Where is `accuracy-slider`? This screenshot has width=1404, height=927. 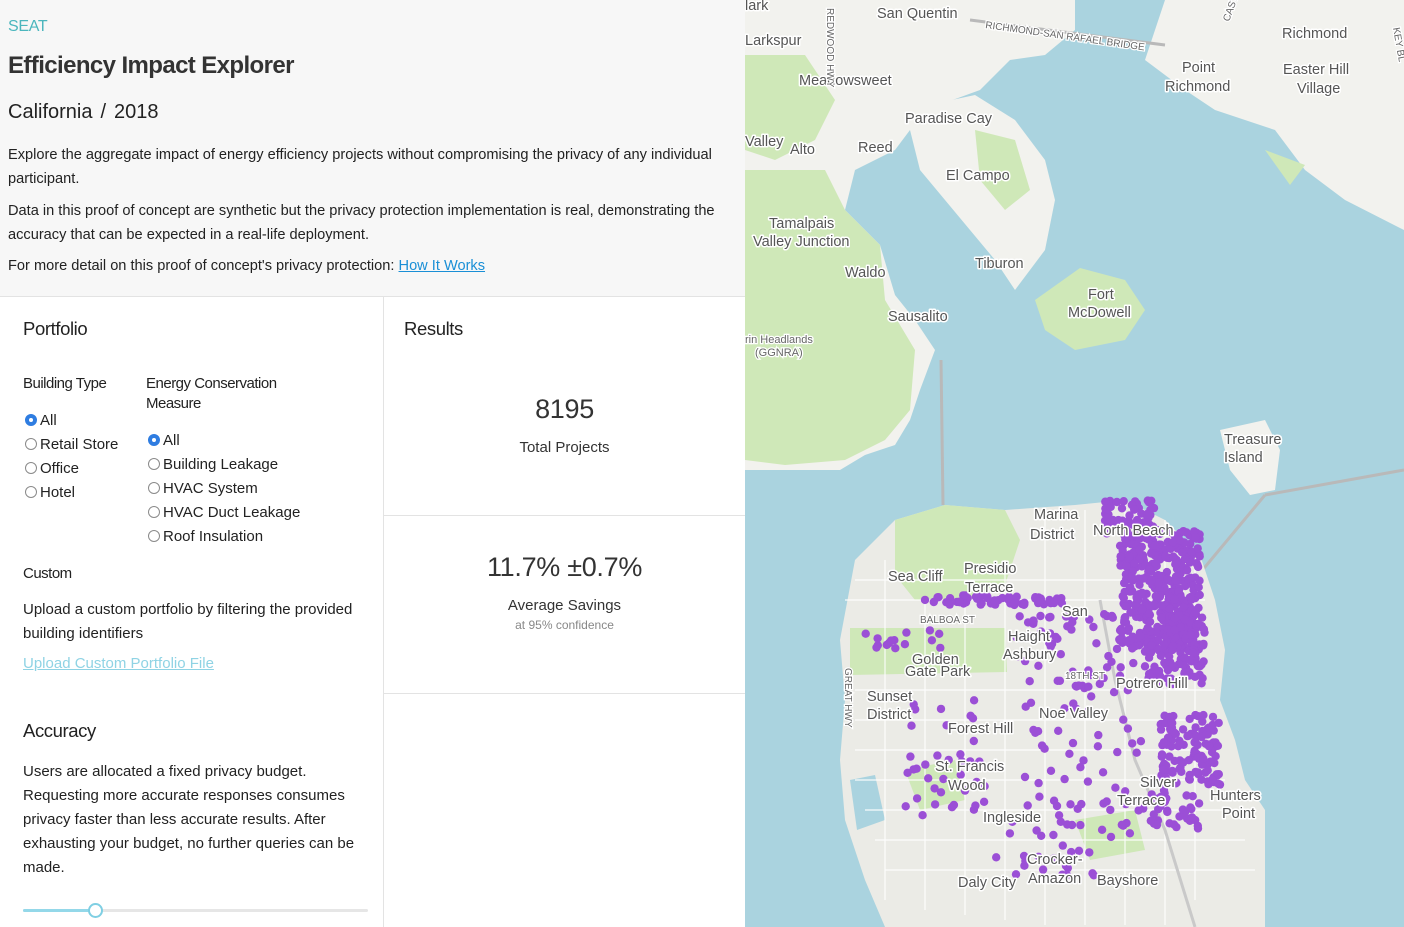
accuracy-slider is located at coordinates (195, 910).